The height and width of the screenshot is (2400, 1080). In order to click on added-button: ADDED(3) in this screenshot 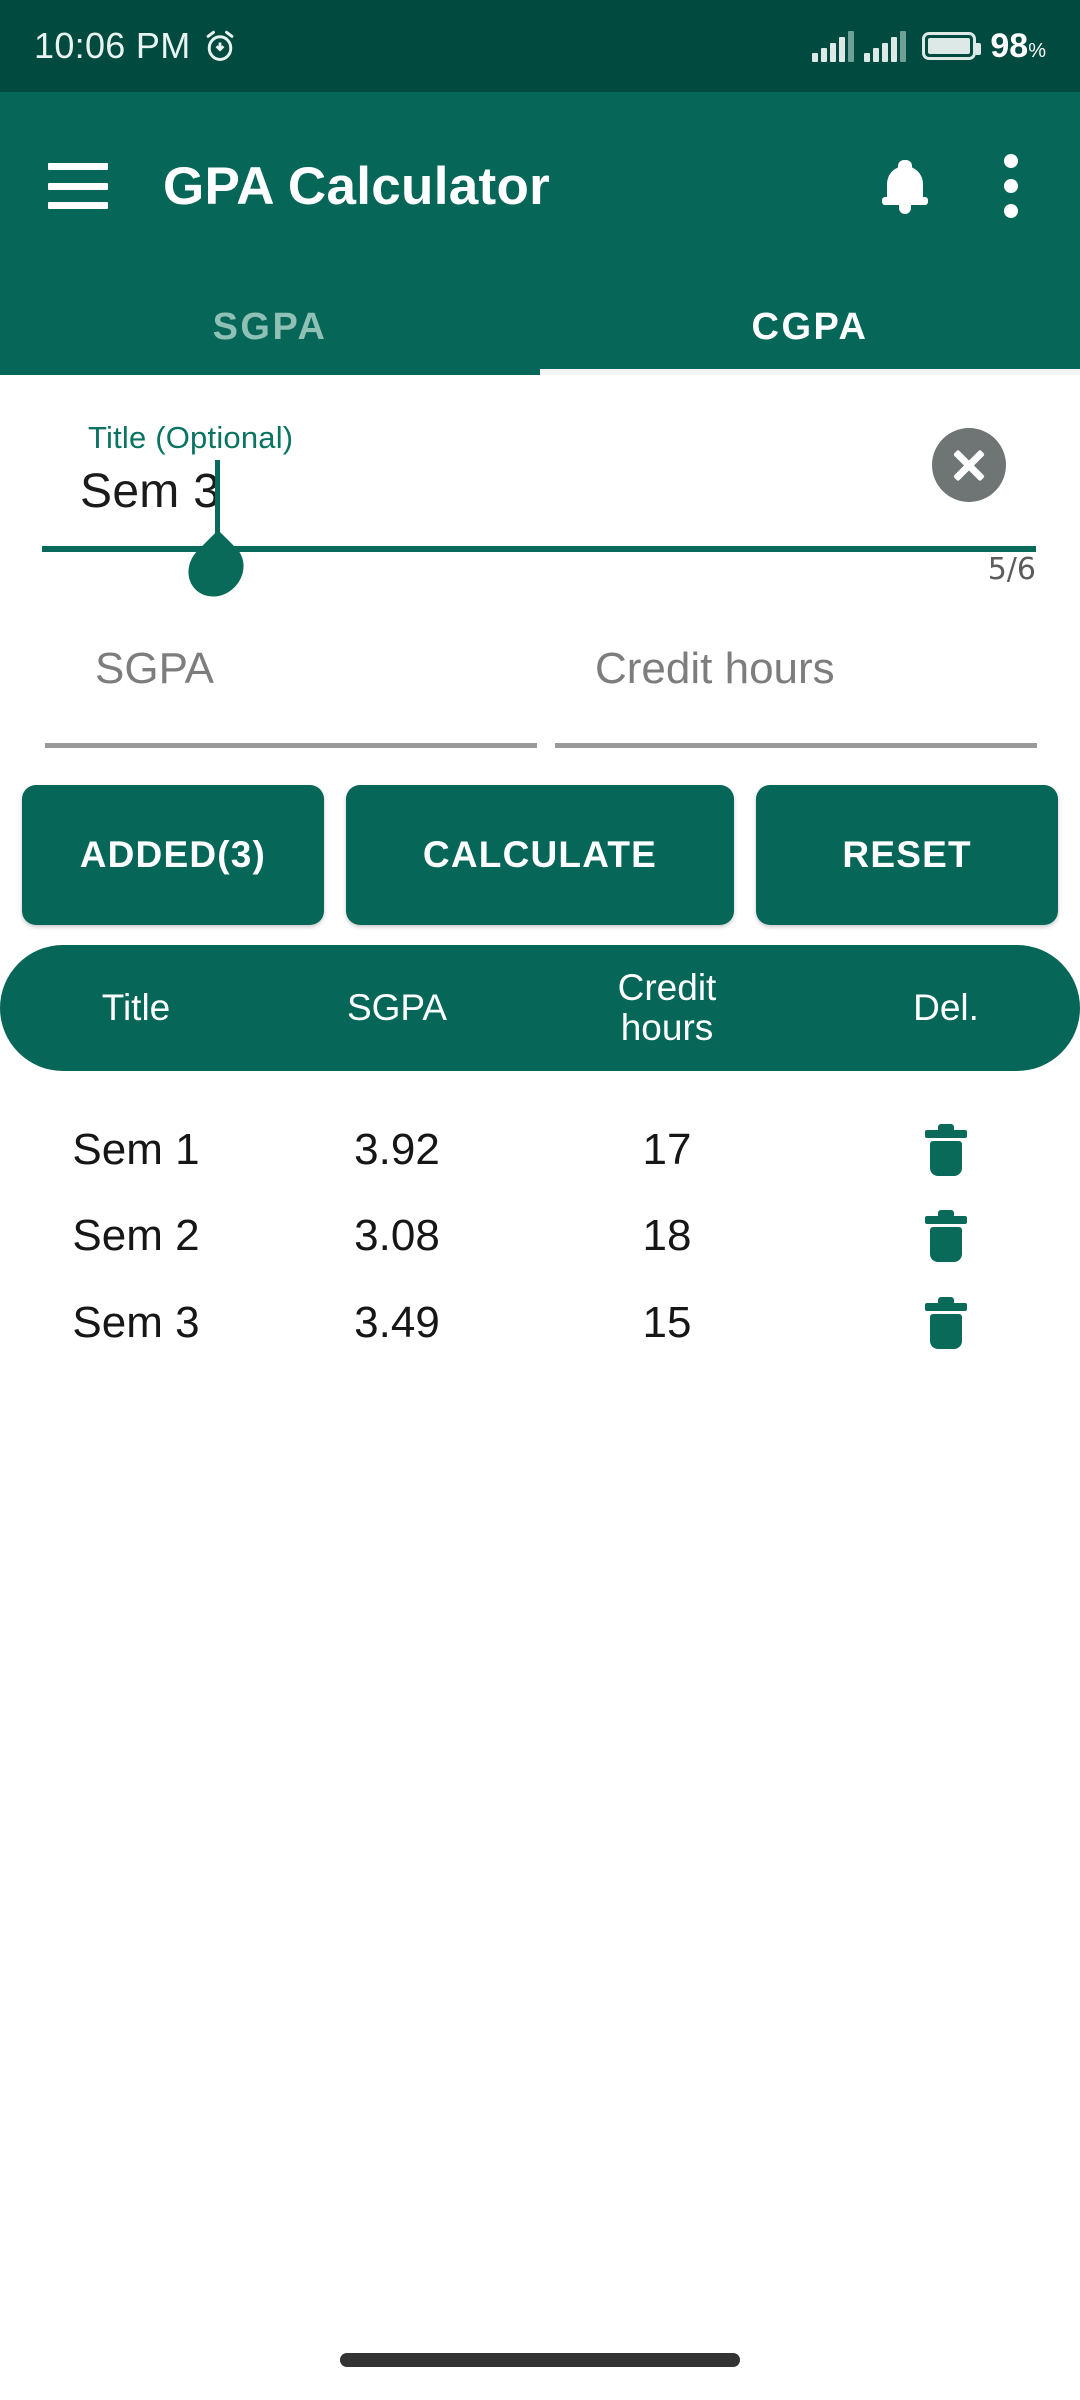, I will do `click(173, 855)`.